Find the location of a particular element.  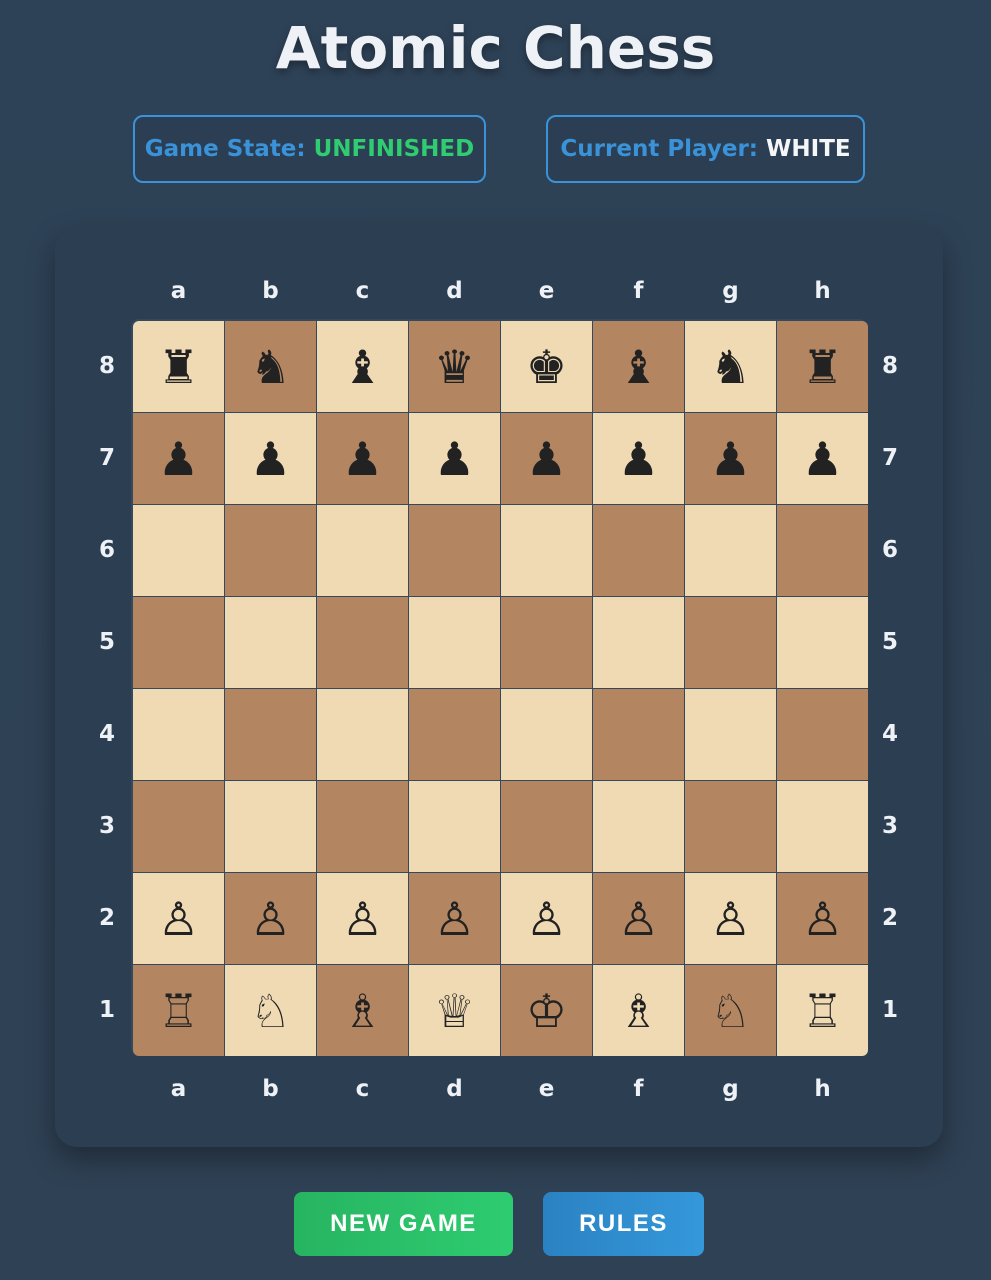

square-b6 is located at coordinates (270, 550).